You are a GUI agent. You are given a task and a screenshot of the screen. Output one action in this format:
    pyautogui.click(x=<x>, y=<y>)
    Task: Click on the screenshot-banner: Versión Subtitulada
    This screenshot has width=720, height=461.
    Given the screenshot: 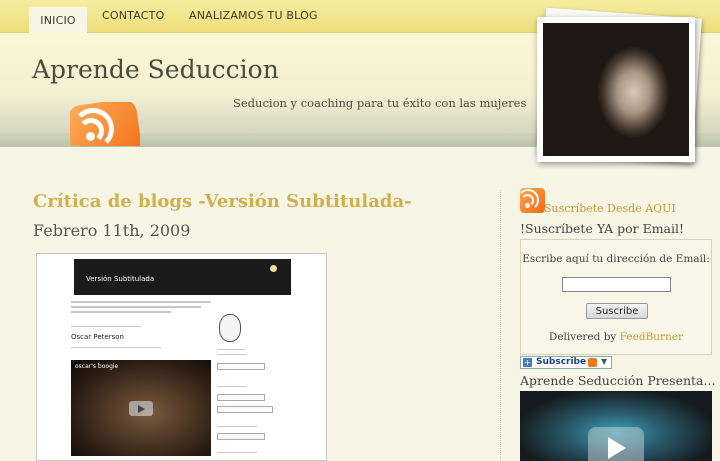 What is the action you would take?
    pyautogui.click(x=182, y=277)
    